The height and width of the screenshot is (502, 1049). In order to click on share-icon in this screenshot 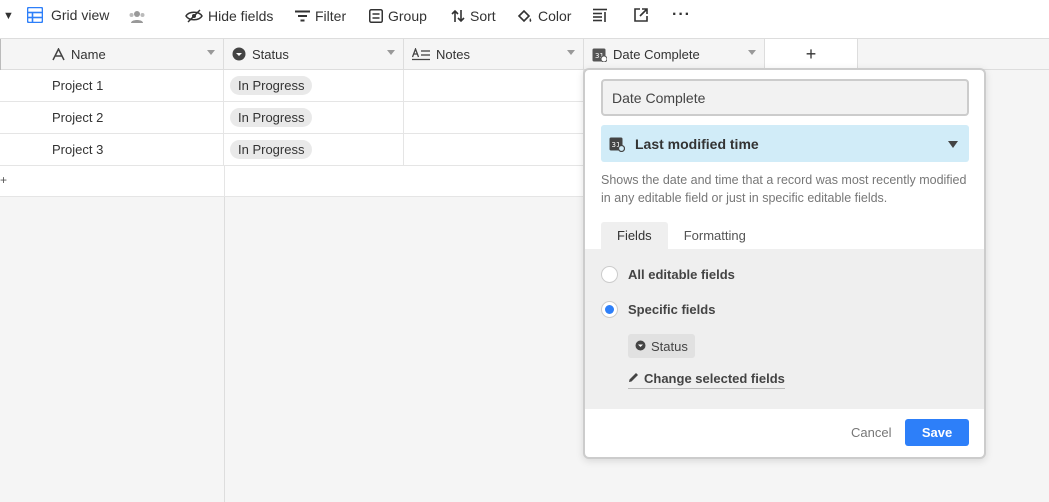, I will do `click(641, 15)`.